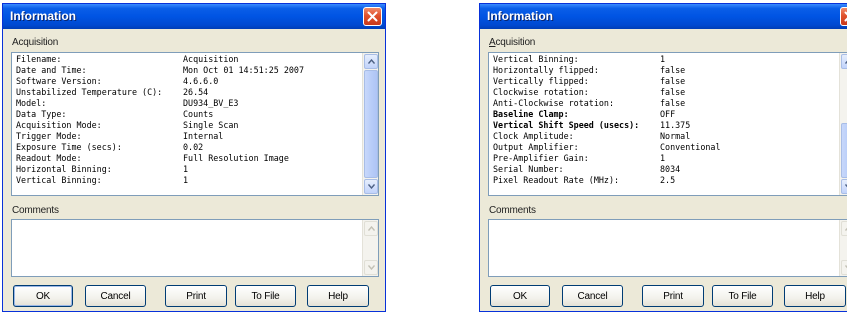  What do you see at coordinates (211, 59) in the screenshot?
I see `field-value: Acquisition` at bounding box center [211, 59].